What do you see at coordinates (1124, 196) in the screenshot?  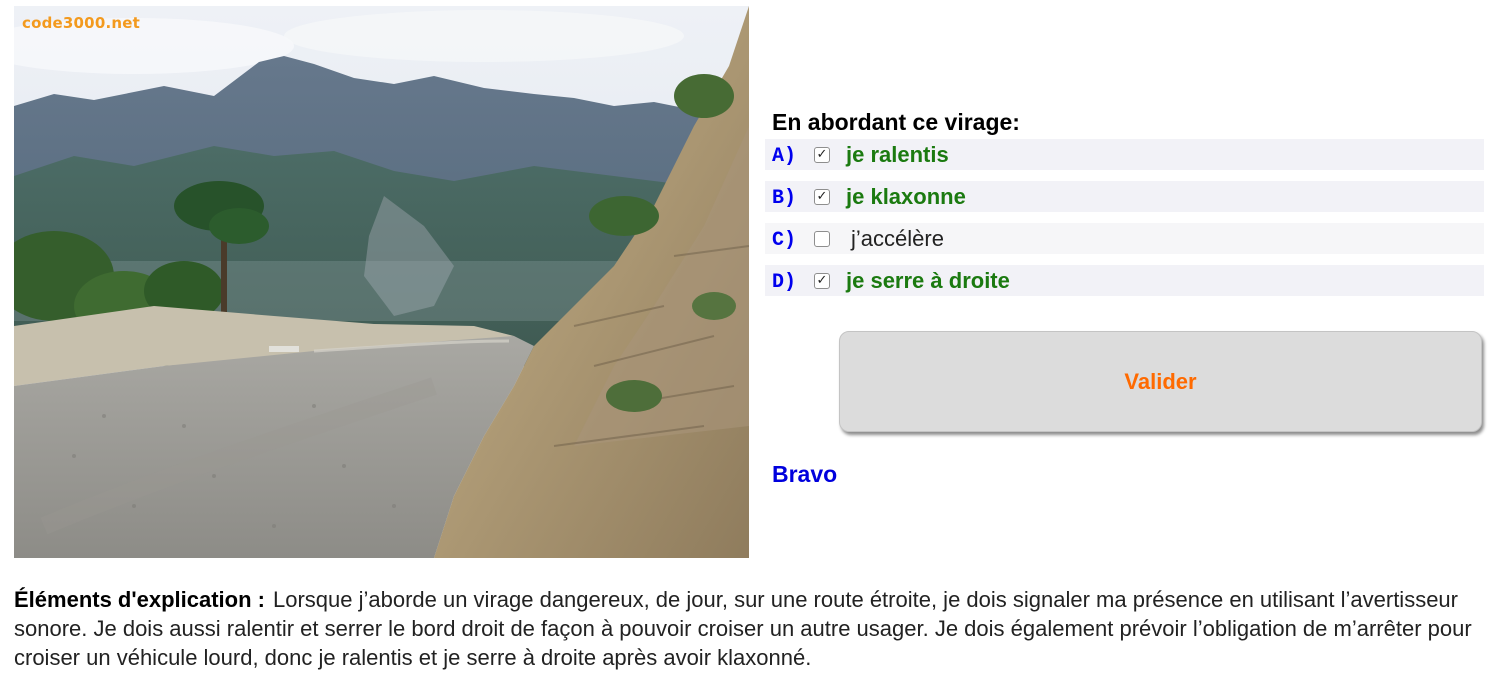 I see `answer-option-b: B) ✓ je klaxonne` at bounding box center [1124, 196].